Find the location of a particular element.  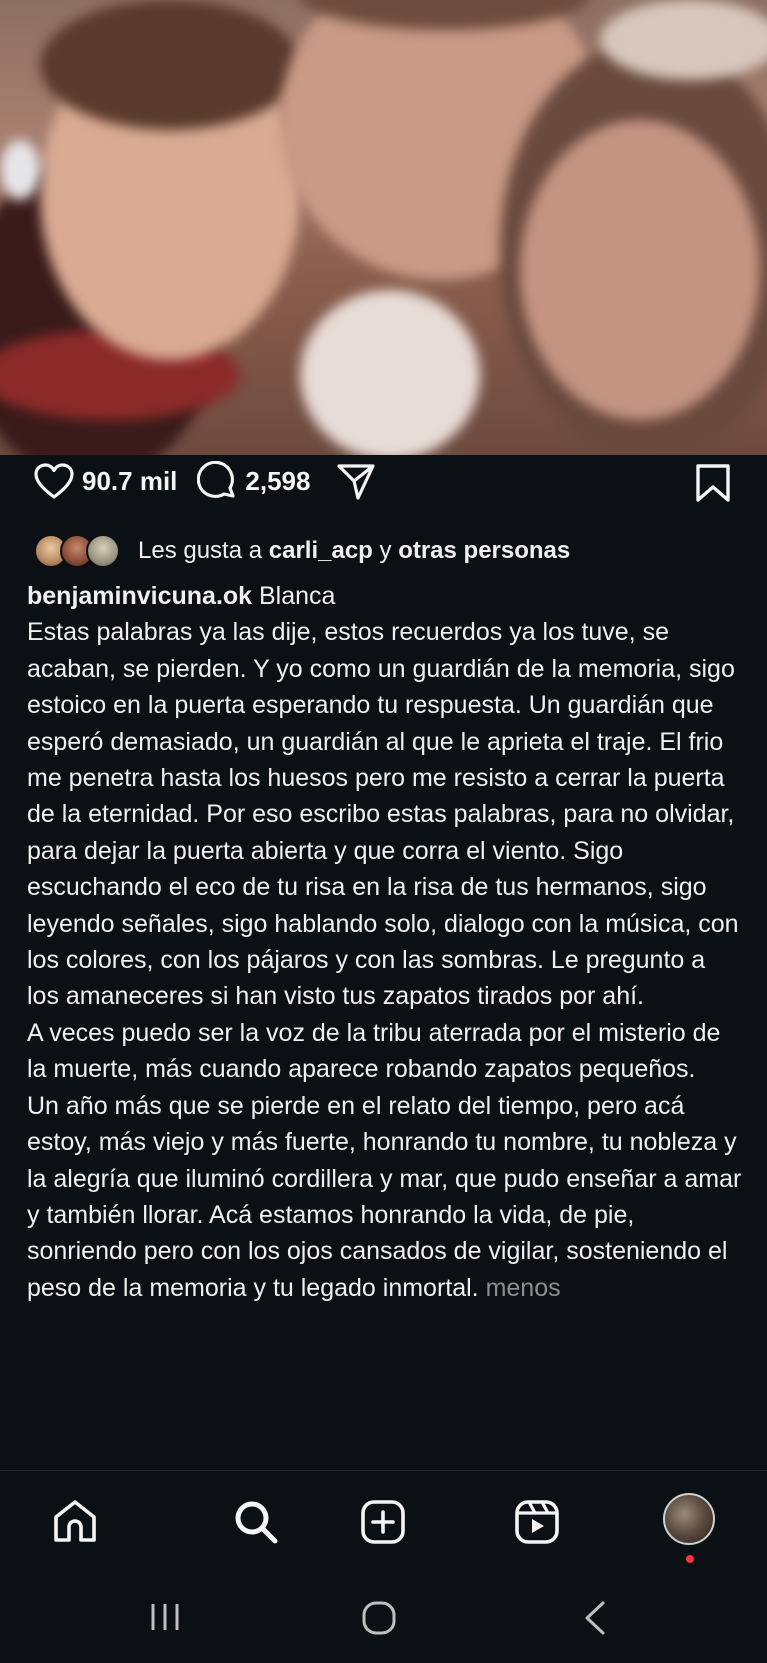

nav-reels is located at coordinates (537, 1524).